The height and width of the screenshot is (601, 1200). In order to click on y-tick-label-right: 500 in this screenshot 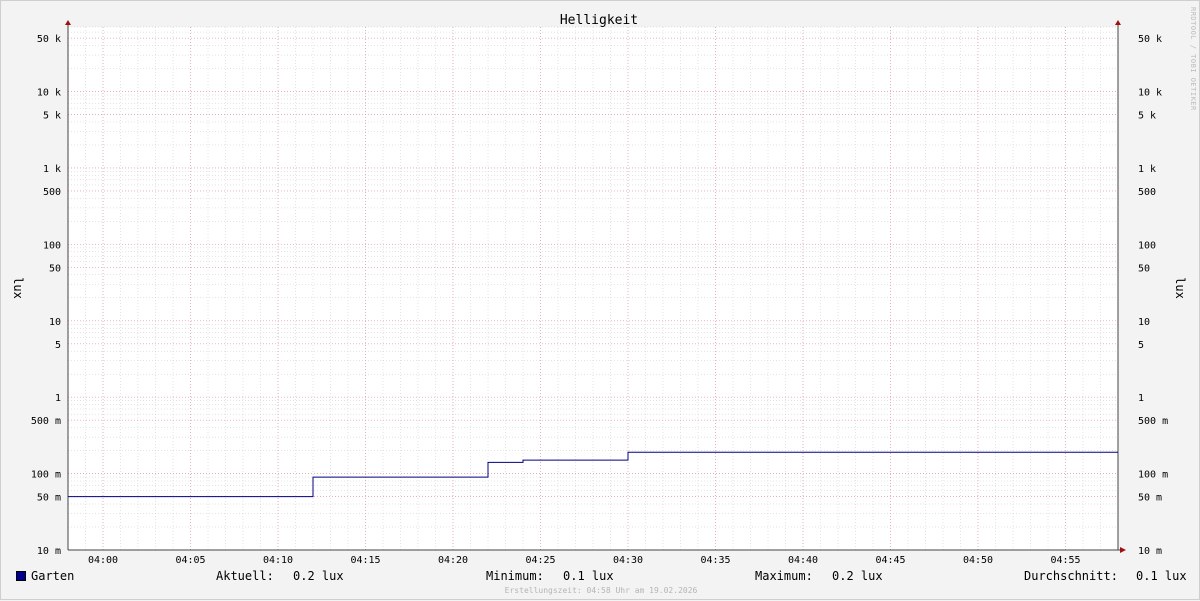, I will do `click(1147, 192)`.